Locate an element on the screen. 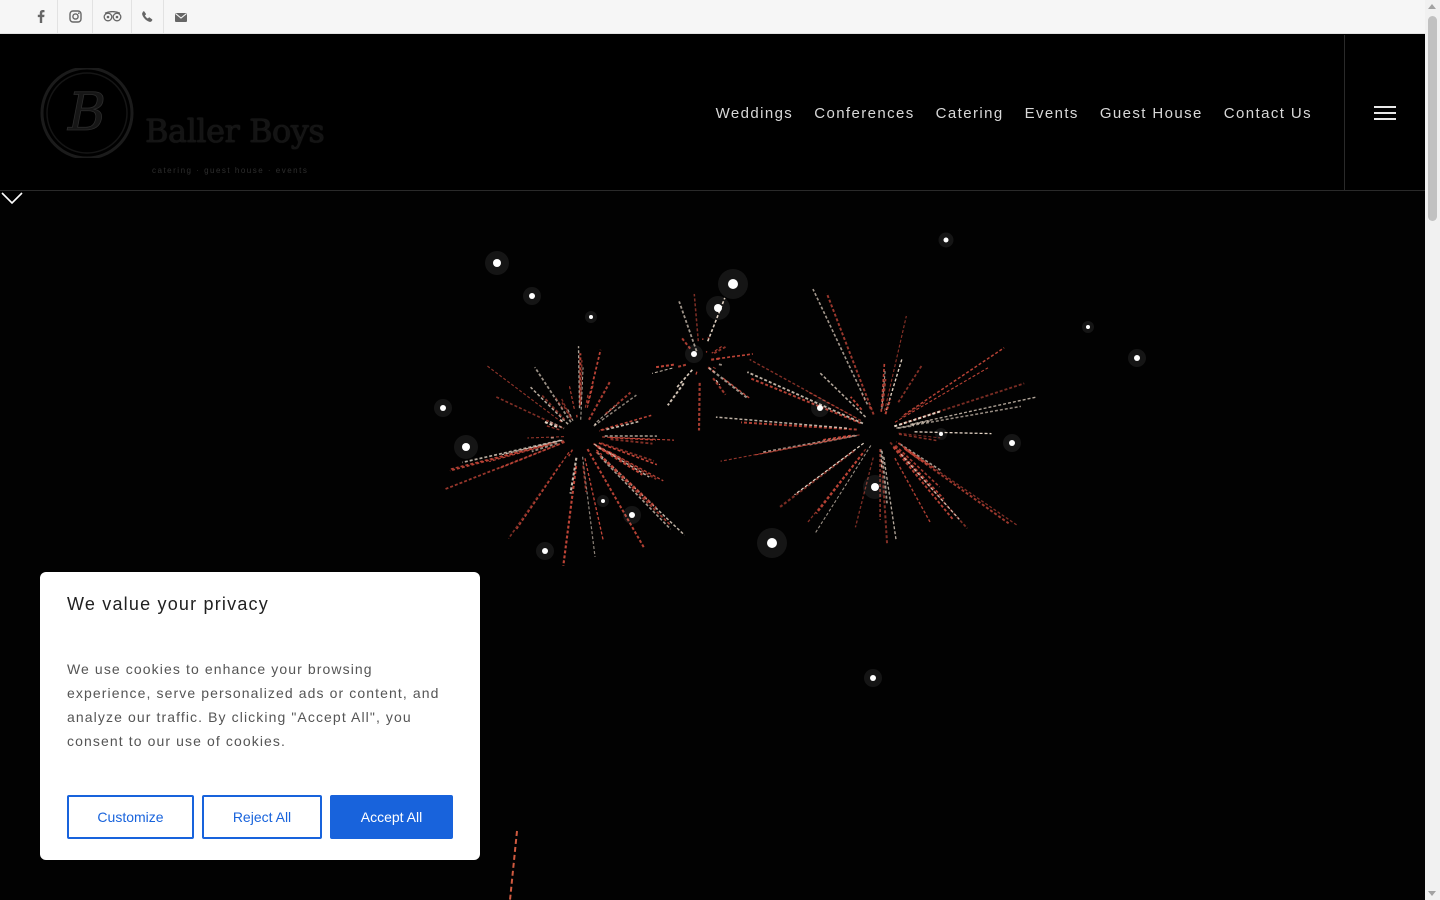 The width and height of the screenshot is (1440, 900). phone-icon is located at coordinates (148, 17).